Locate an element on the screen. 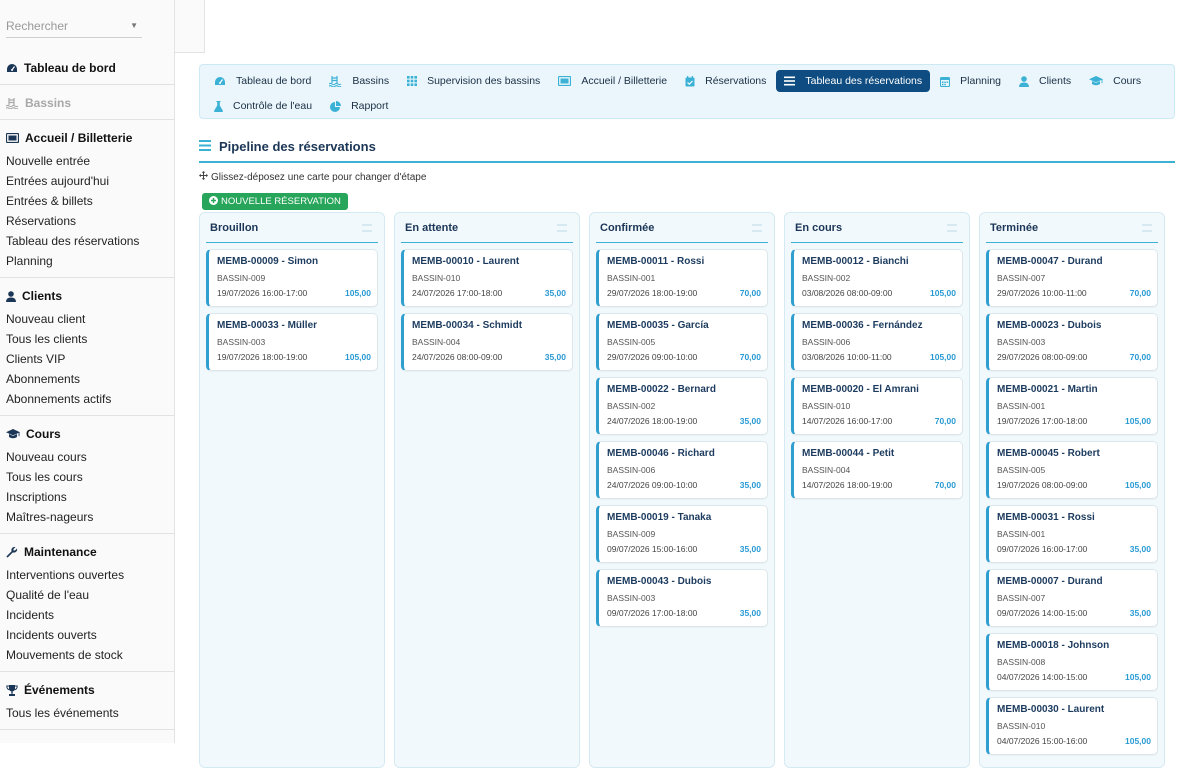 The image size is (1200, 768). nav-tab: Cours is located at coordinates (1115, 81).